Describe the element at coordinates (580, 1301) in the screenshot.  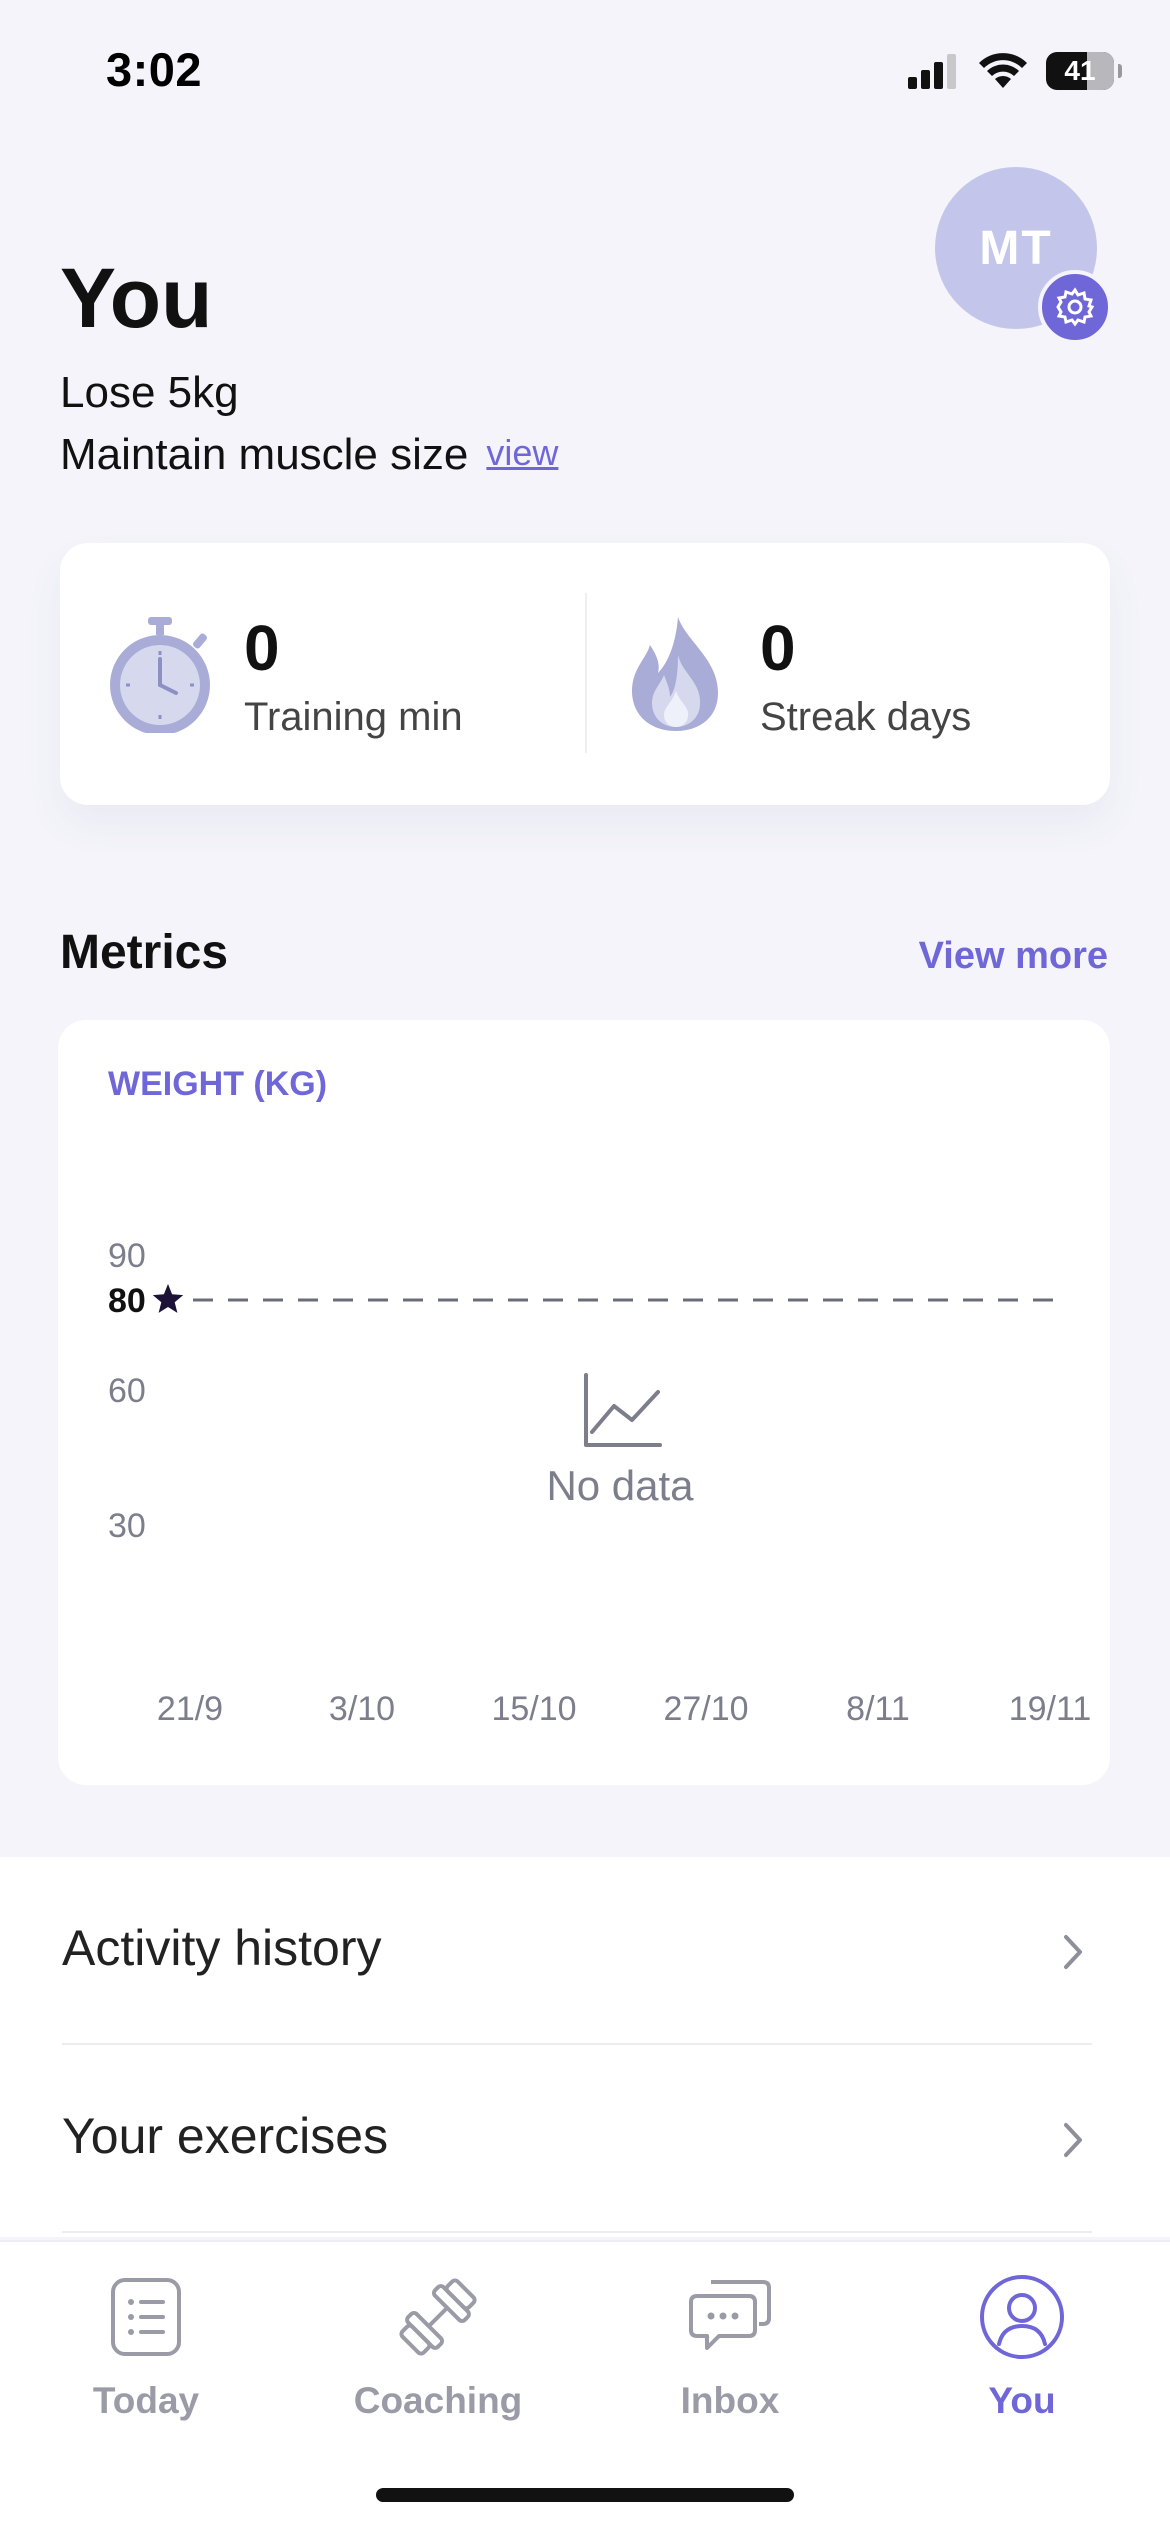
I see `target-weight-line: 80` at that location.